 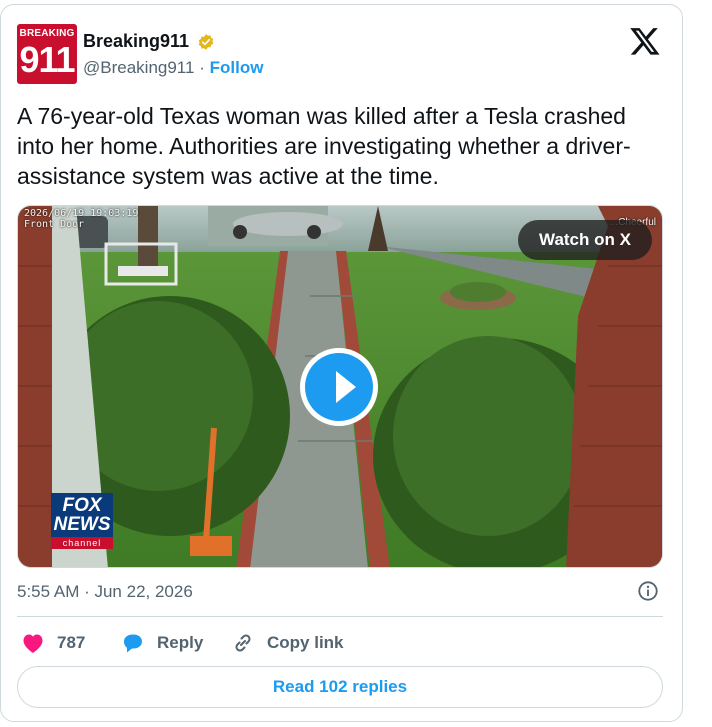 What do you see at coordinates (340, 687) in the screenshot?
I see `read-replies-button: Read 102 replies` at bounding box center [340, 687].